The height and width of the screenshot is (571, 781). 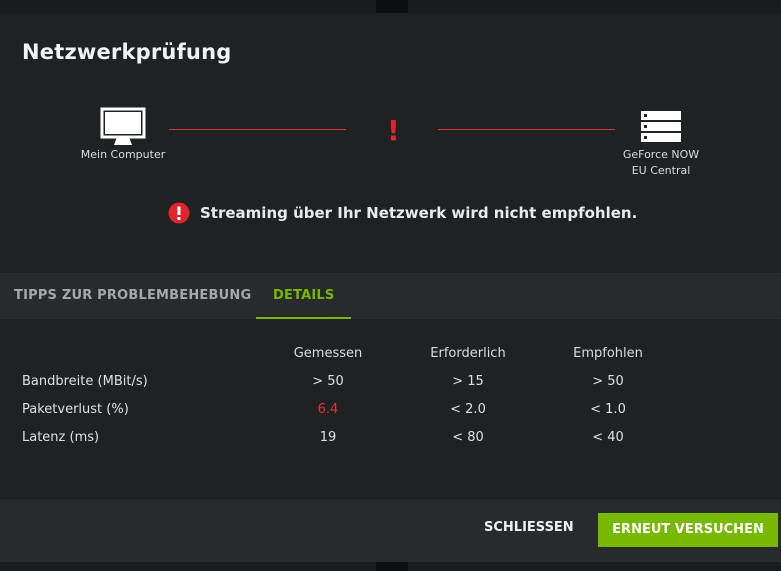 I want to click on background-app-strip-bottom, so click(x=390, y=566).